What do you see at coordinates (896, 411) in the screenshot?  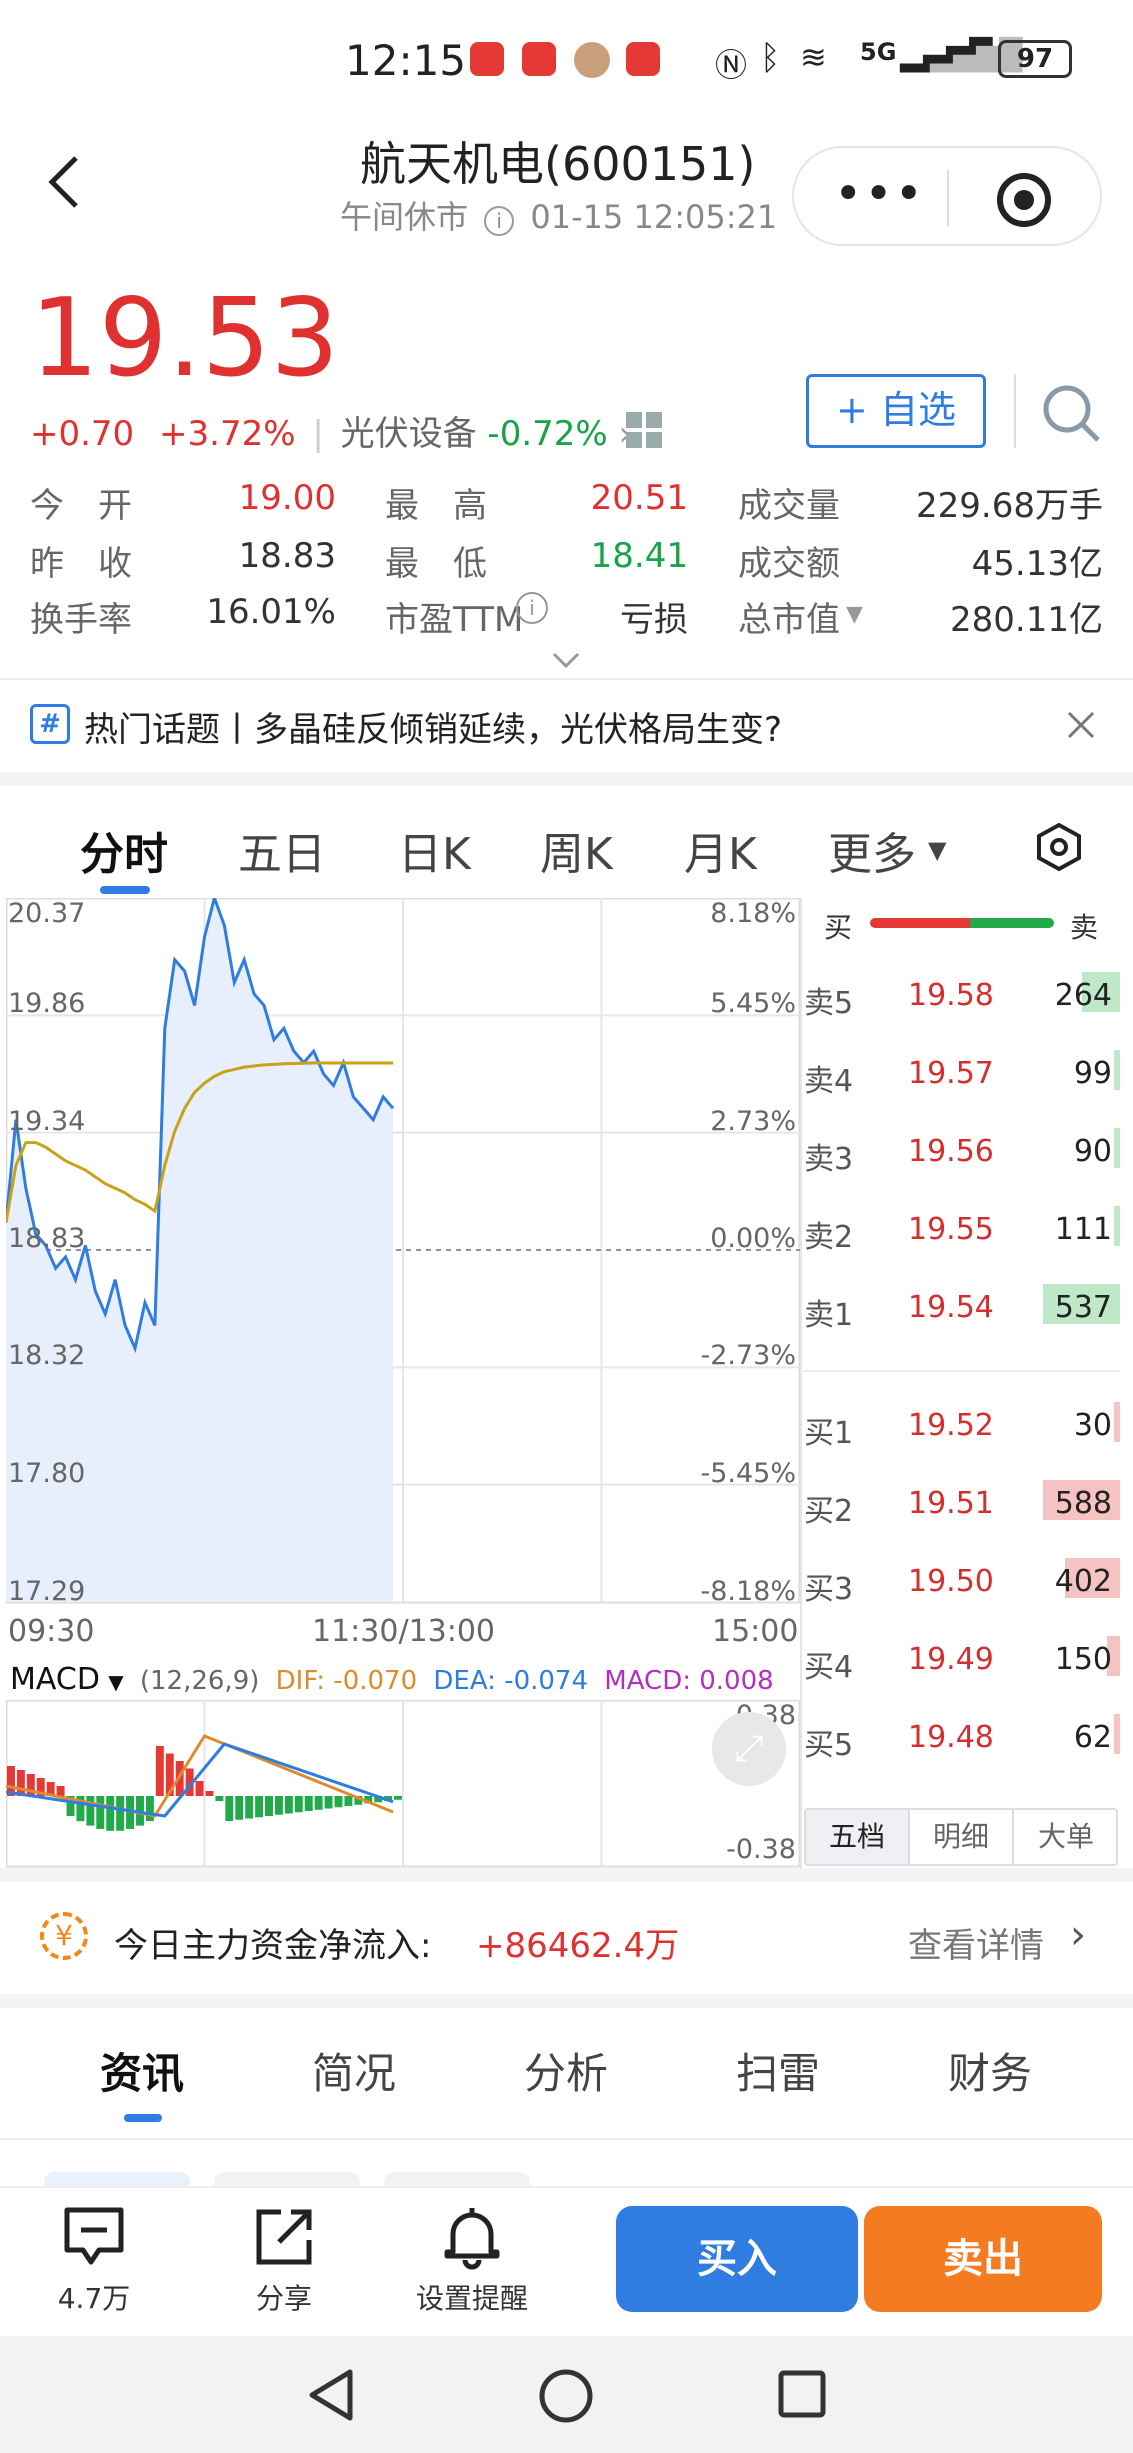 I see `add-watchlist-button: + 自选` at bounding box center [896, 411].